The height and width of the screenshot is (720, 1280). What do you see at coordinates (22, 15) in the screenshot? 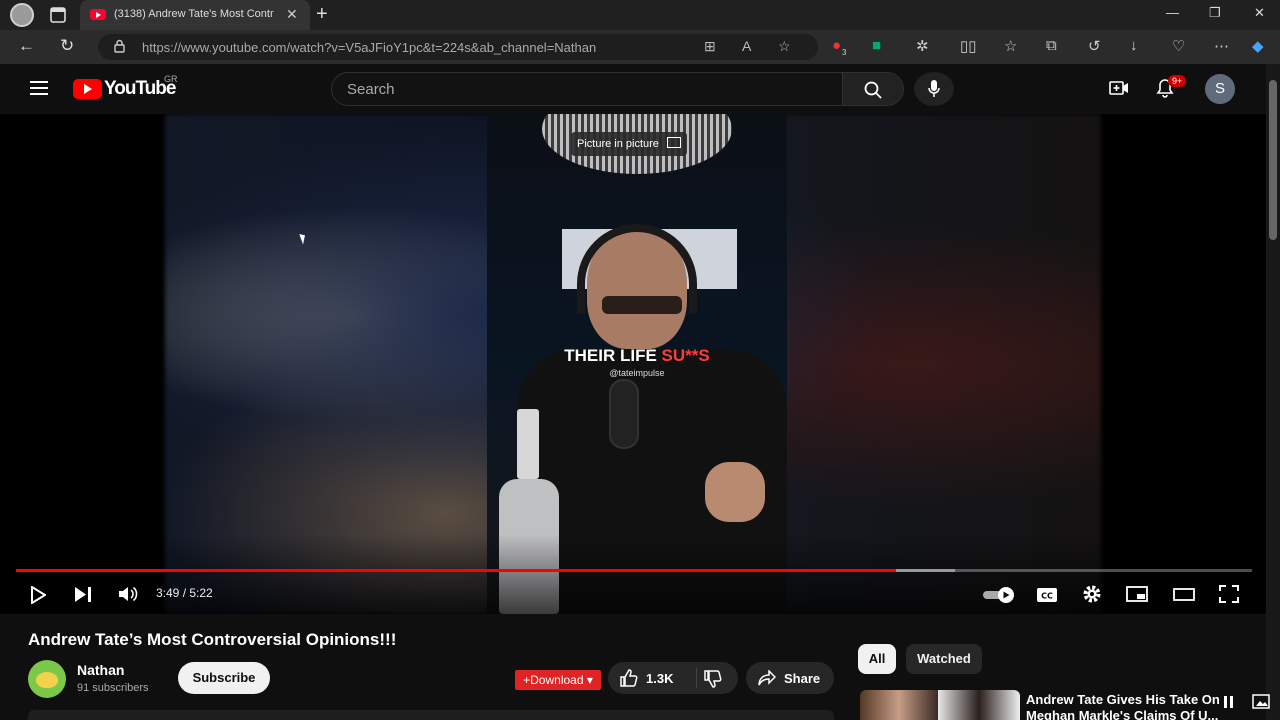
I see `browser-profile-icon` at bounding box center [22, 15].